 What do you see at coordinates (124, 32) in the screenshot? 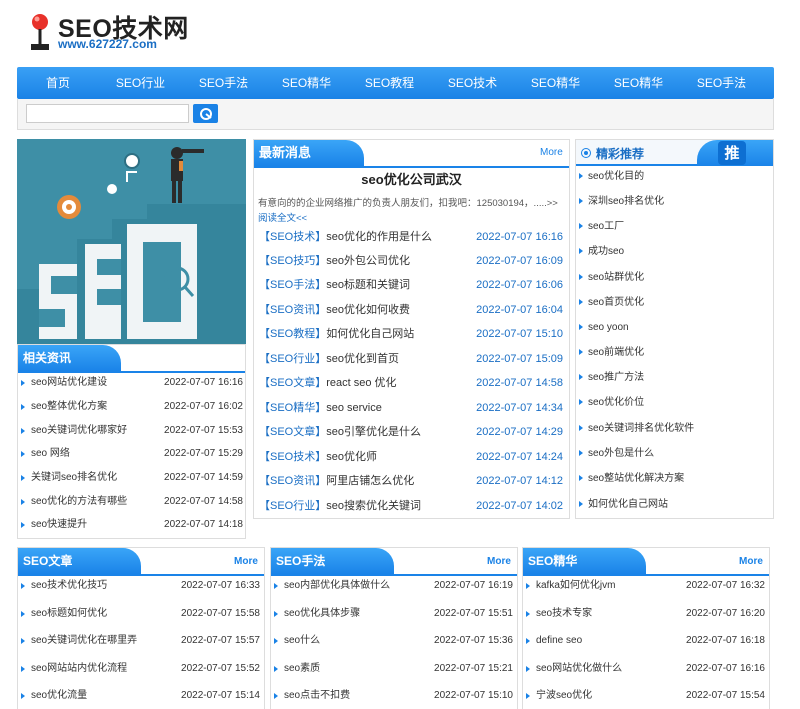
I see `site-logo: SEO技术网 www.627227.com` at bounding box center [124, 32].